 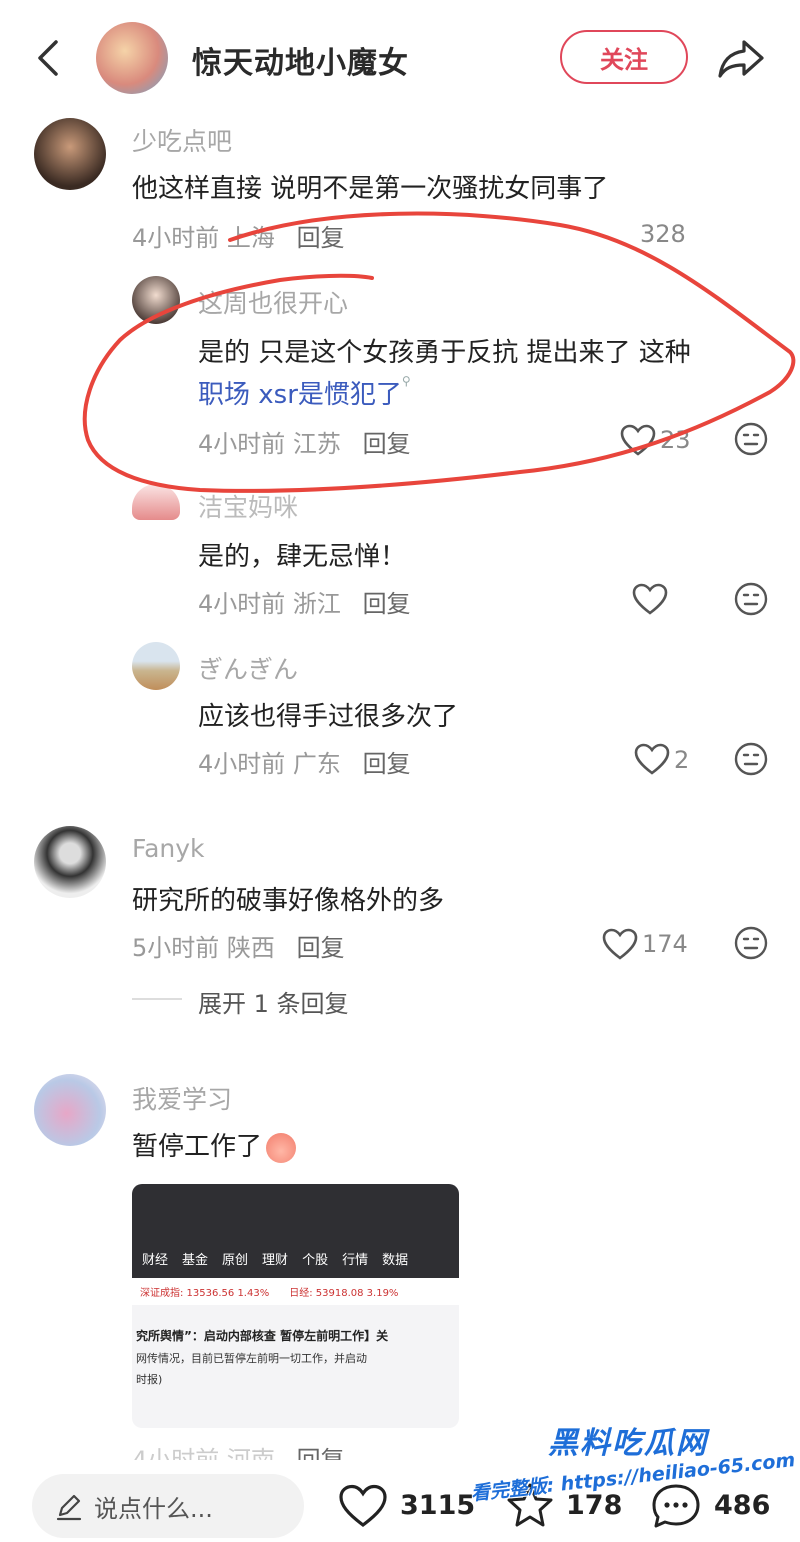 What do you see at coordinates (168, 848) in the screenshot?
I see `commenter-name: Fanyk` at bounding box center [168, 848].